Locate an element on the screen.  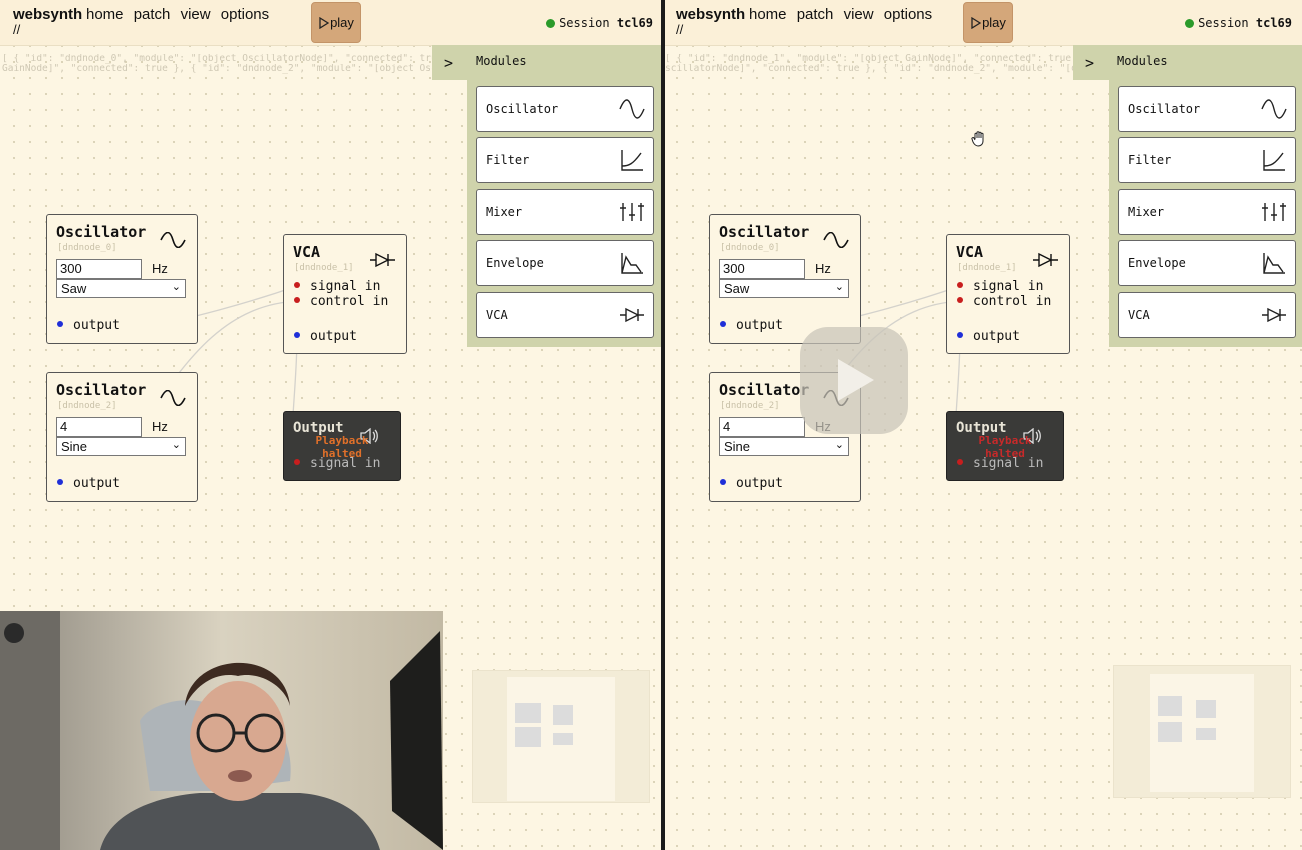
oscillator-node-2: Oscillator [dndnode_2] 4 Hz Sine⌄ output is located at coordinates (122, 437).